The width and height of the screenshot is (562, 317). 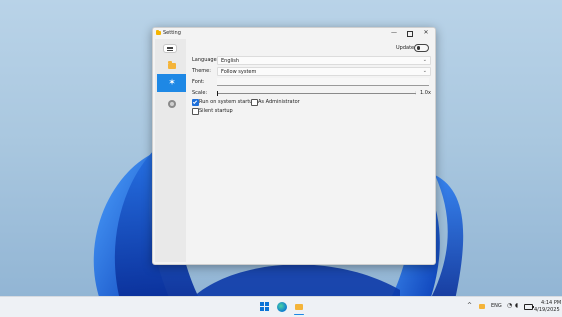 I want to click on tray-overflow-chevron-icon: ^, so click(x=469, y=305).